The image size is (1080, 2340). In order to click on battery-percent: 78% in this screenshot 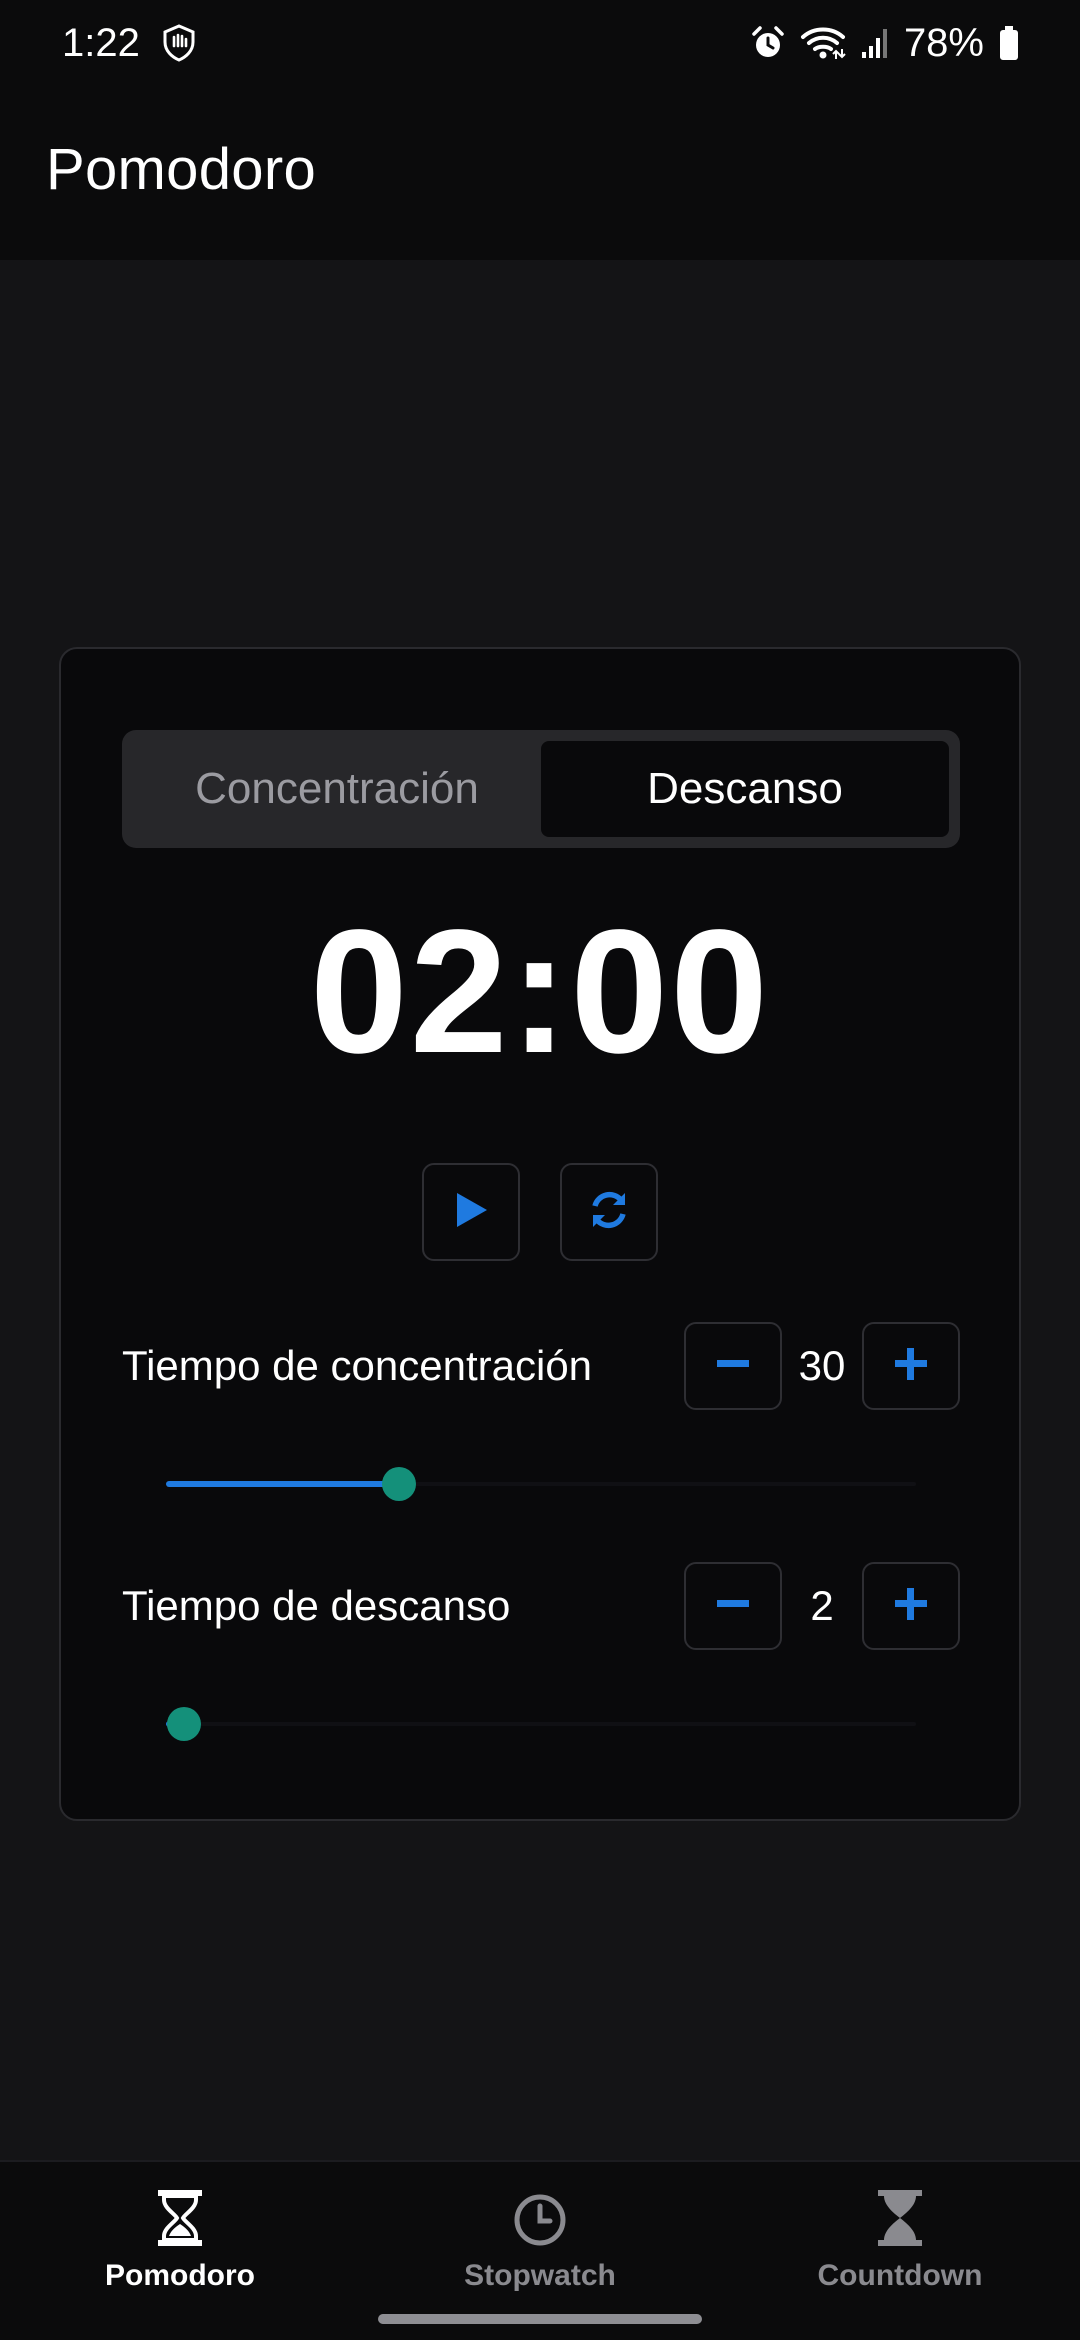, I will do `click(943, 42)`.